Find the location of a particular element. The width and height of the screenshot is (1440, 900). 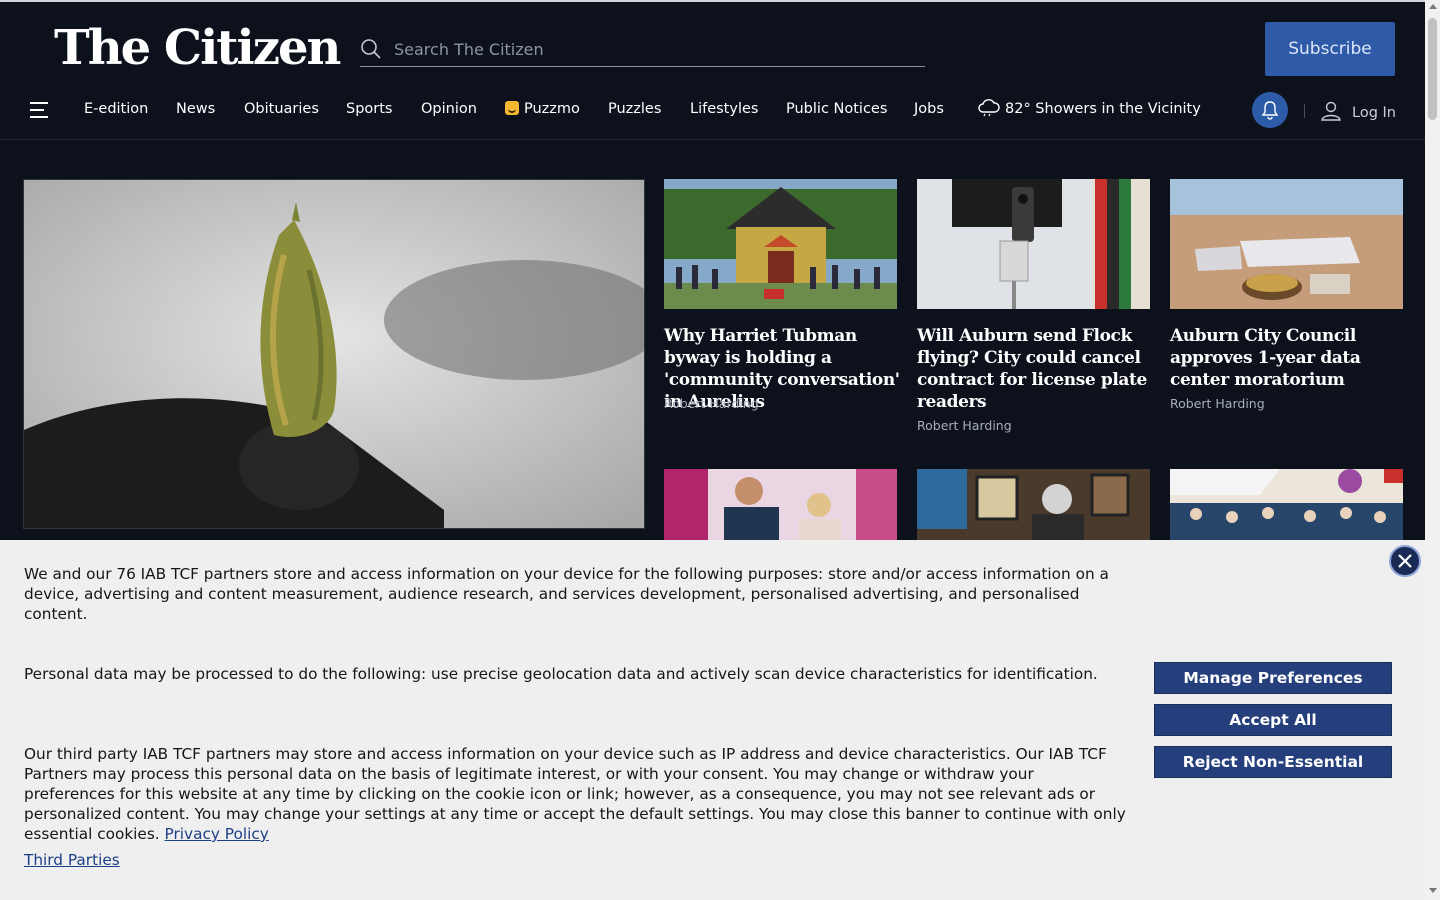

bell-icon is located at coordinates (1270, 110).